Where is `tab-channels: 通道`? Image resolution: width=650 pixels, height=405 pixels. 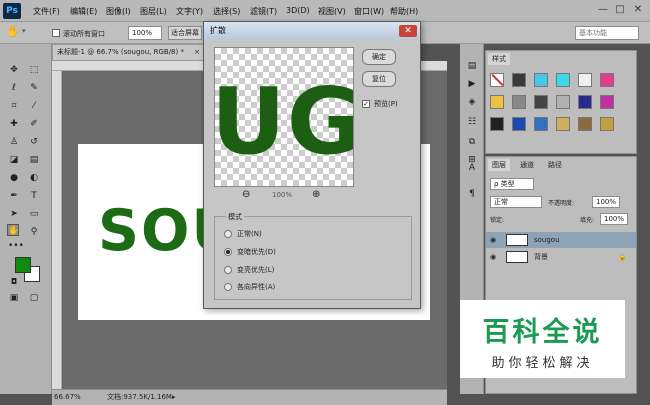
tab-channels: 通道 is located at coordinates (527, 165).